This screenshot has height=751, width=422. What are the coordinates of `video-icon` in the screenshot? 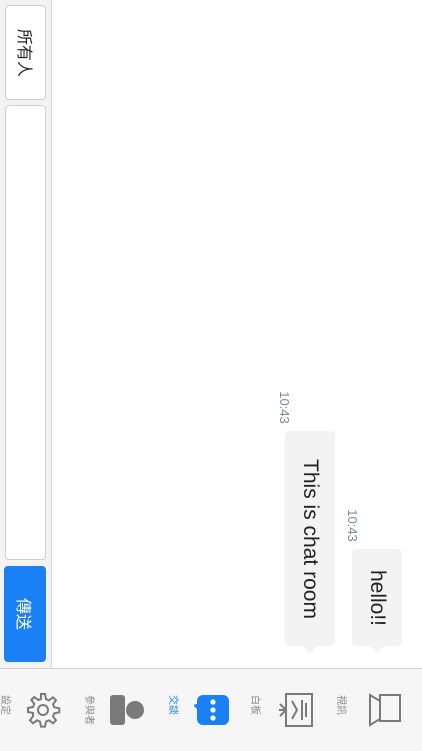 It's located at (385, 712).